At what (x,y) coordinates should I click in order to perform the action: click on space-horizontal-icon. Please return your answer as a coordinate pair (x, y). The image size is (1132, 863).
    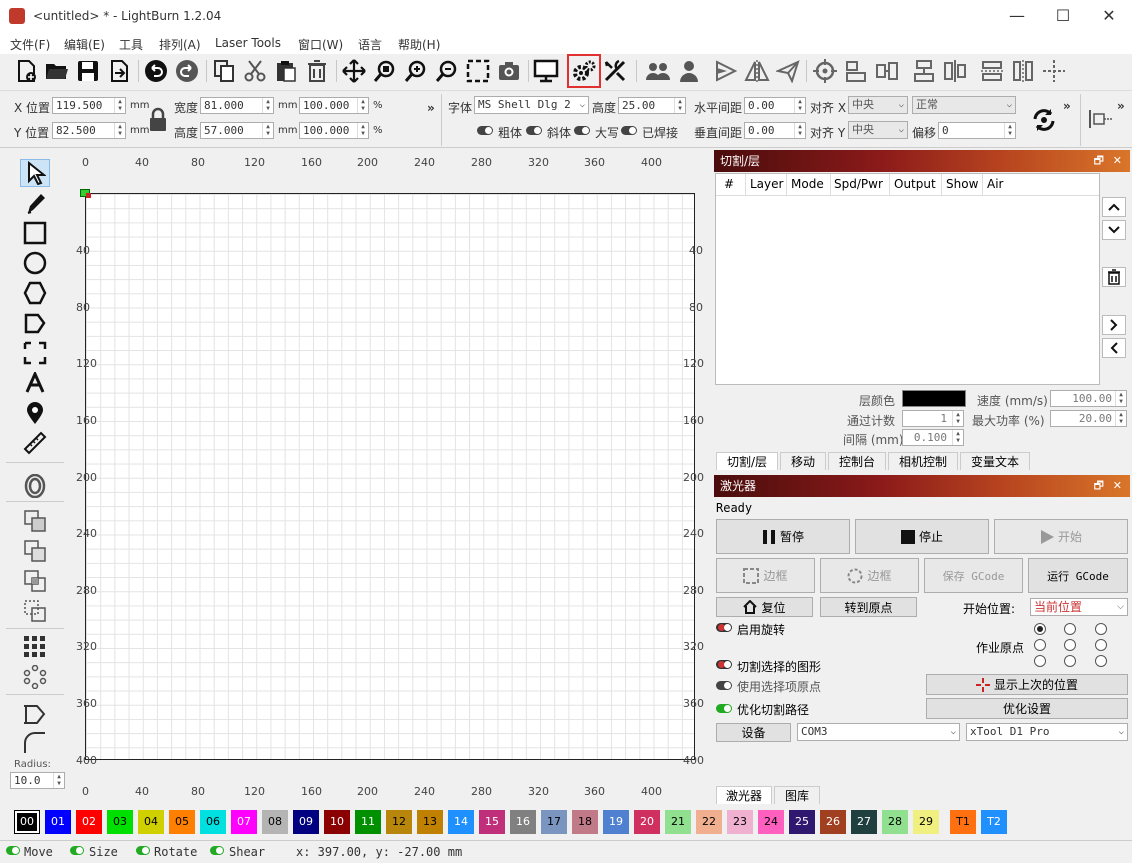
    Looking at the image, I should click on (1023, 71).